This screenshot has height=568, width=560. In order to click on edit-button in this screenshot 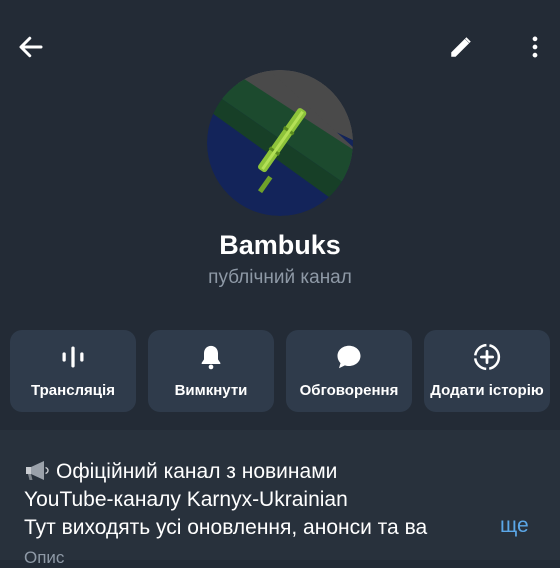, I will do `click(461, 47)`.